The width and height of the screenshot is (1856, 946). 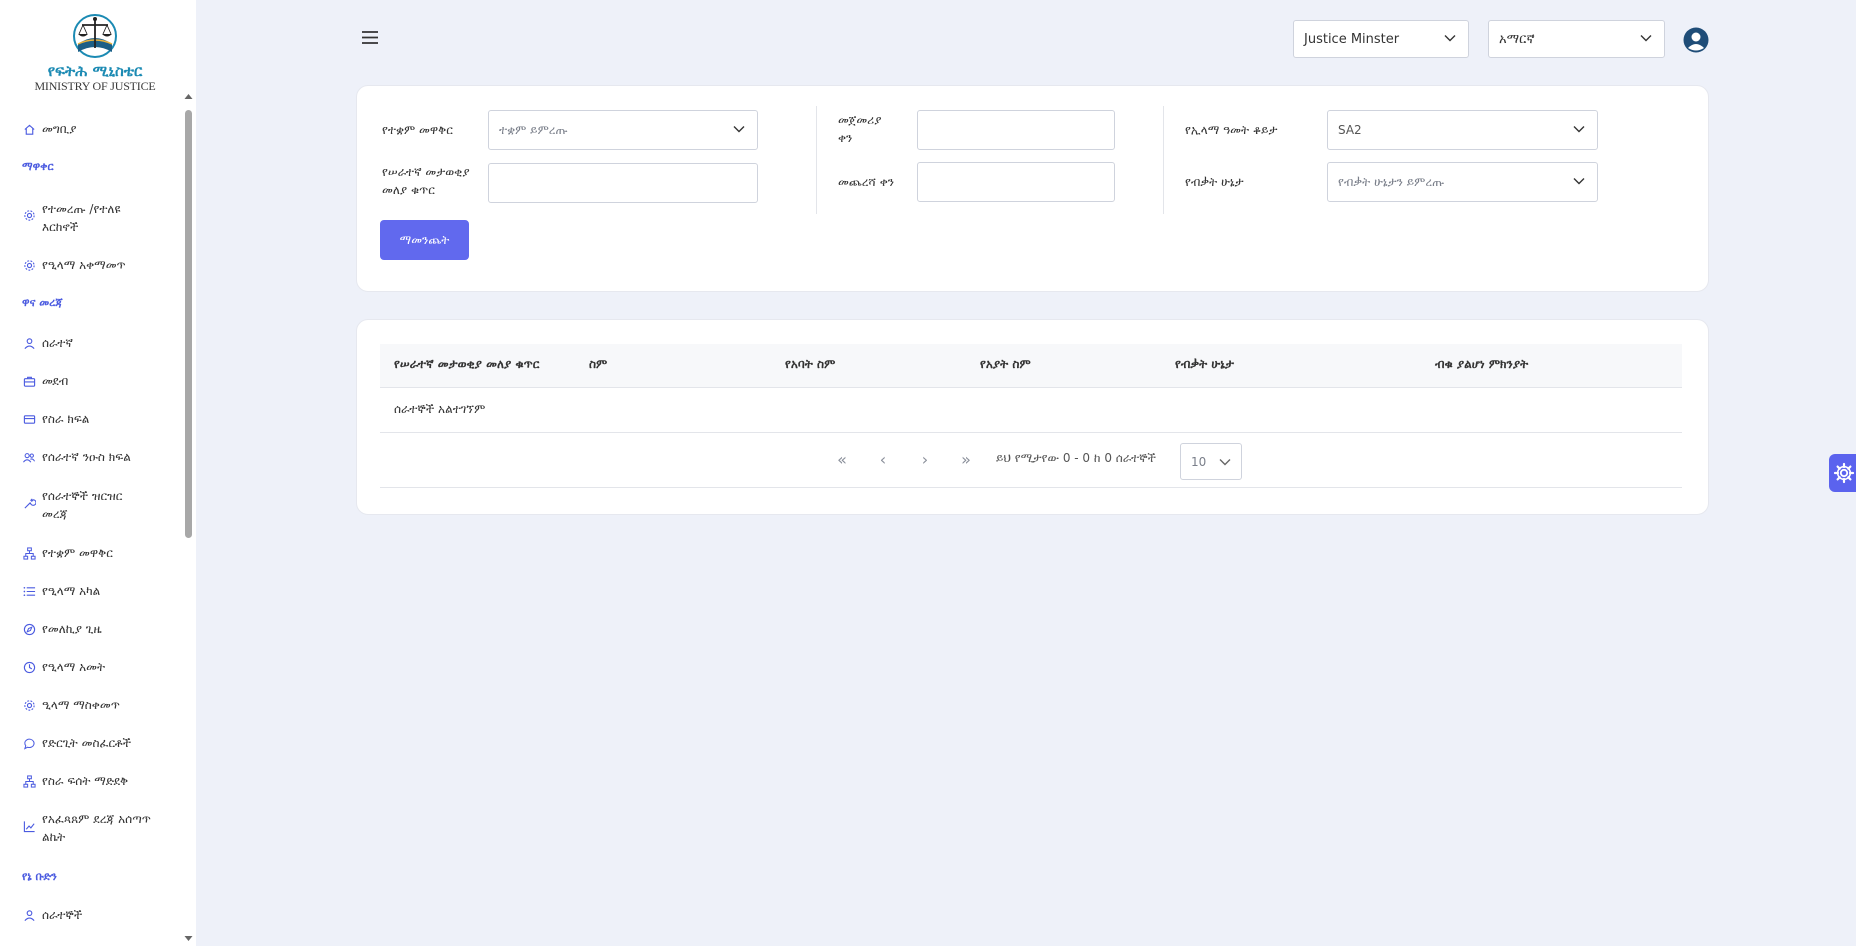 I want to click on column-header-eligibility-status: የብቃት ሁኔታ, so click(x=1204, y=364).